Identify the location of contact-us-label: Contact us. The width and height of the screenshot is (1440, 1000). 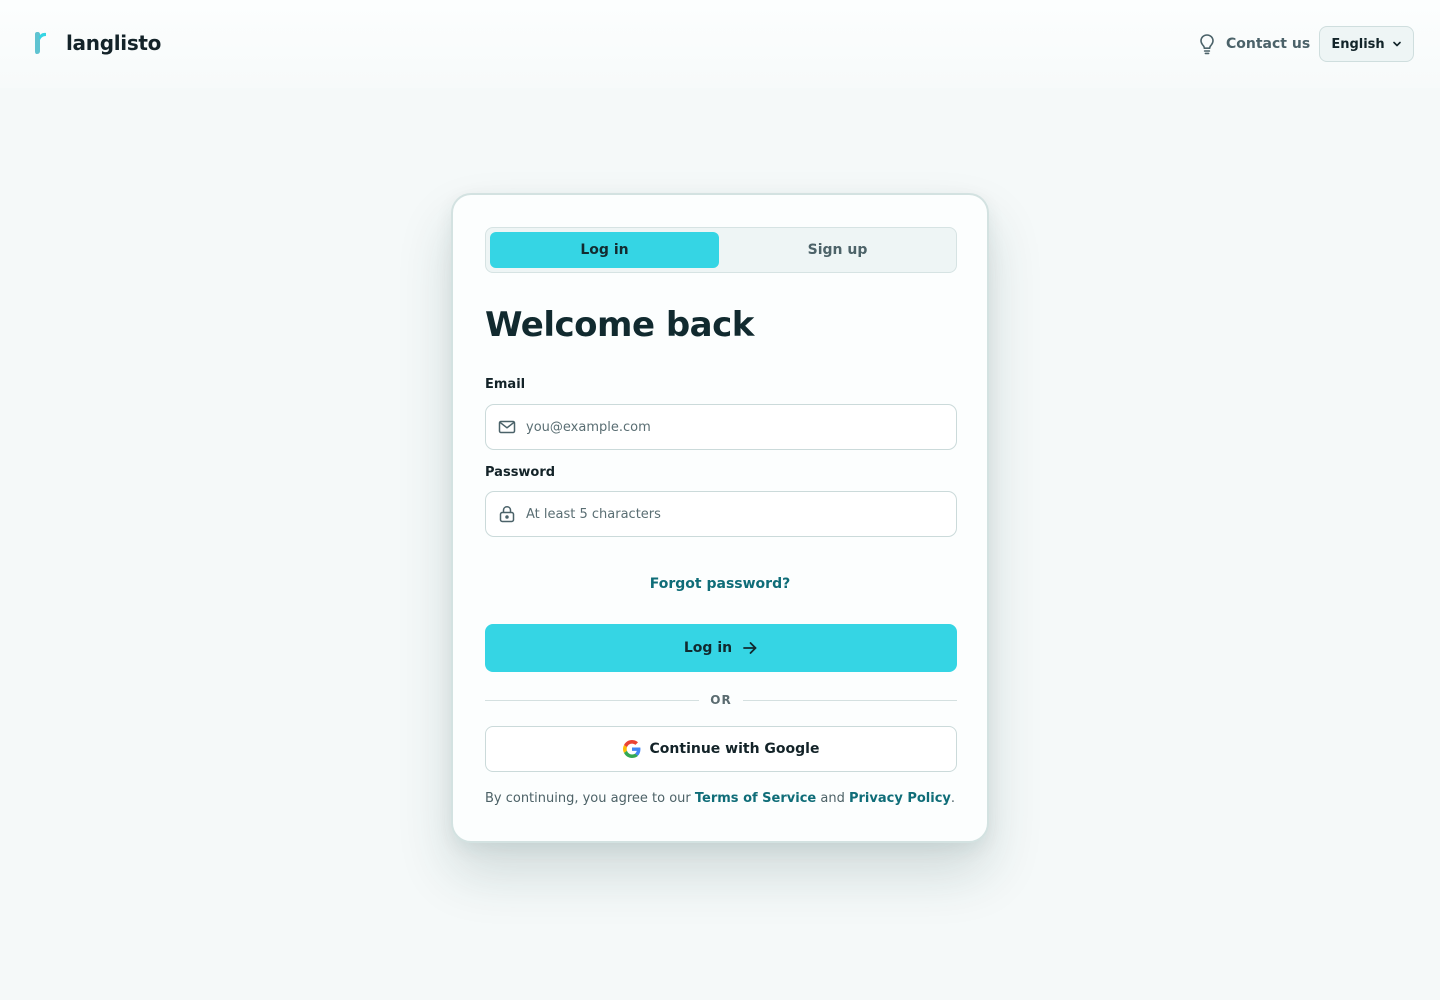
(1268, 44).